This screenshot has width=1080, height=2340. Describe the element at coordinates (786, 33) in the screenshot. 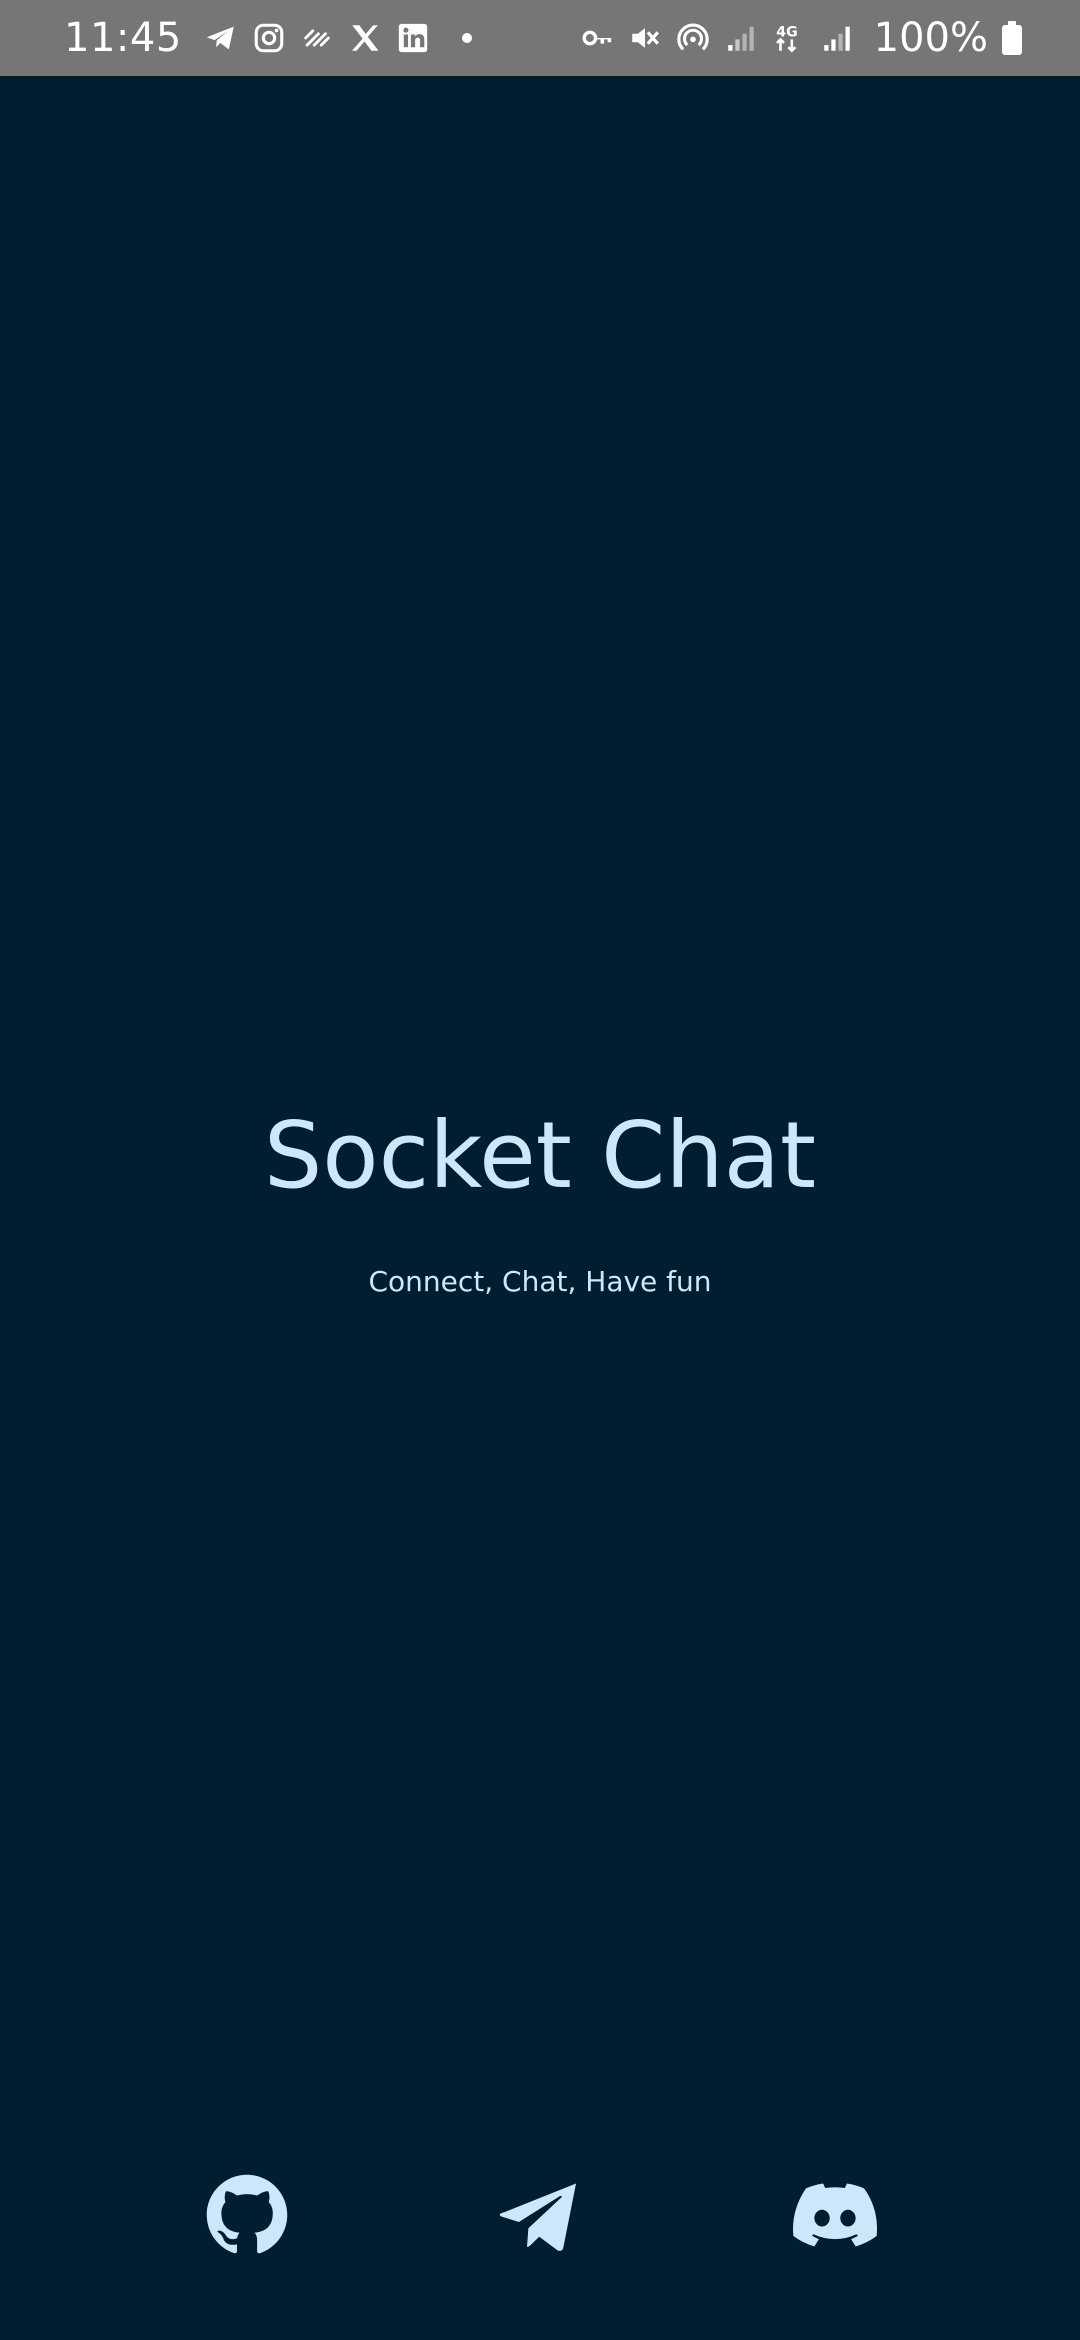

I see `network-label: 4G` at that location.